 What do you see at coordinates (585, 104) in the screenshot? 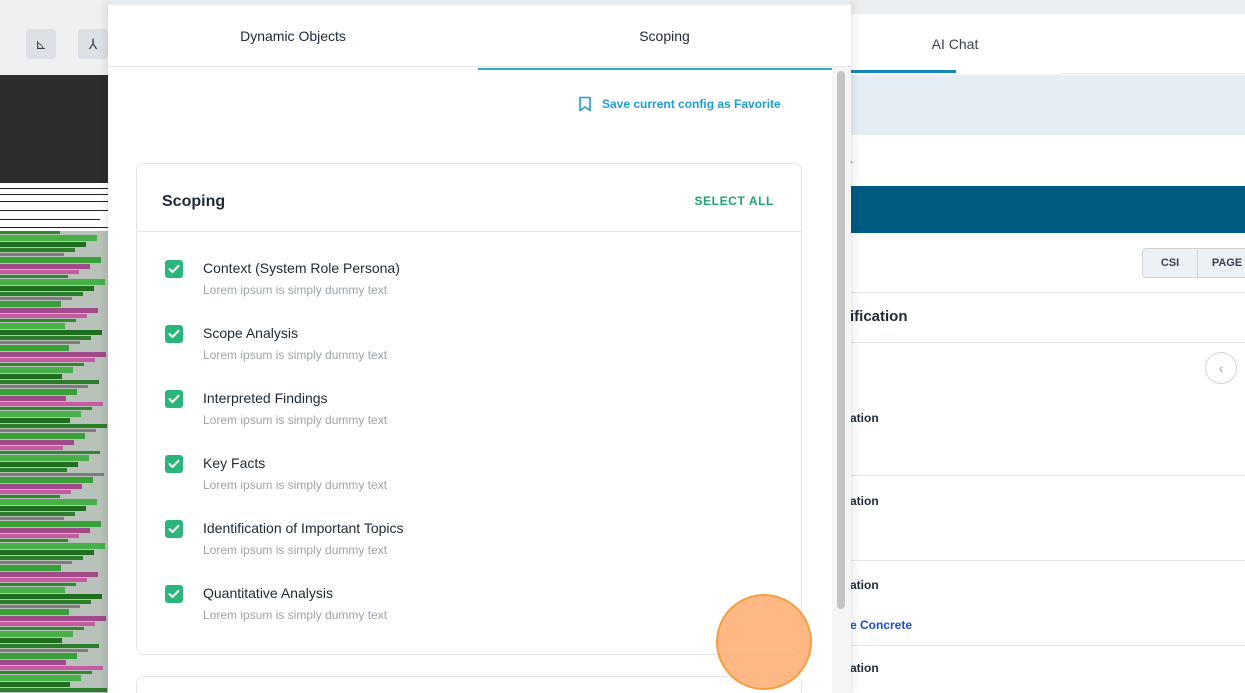
I see `bookmark-icon` at bounding box center [585, 104].